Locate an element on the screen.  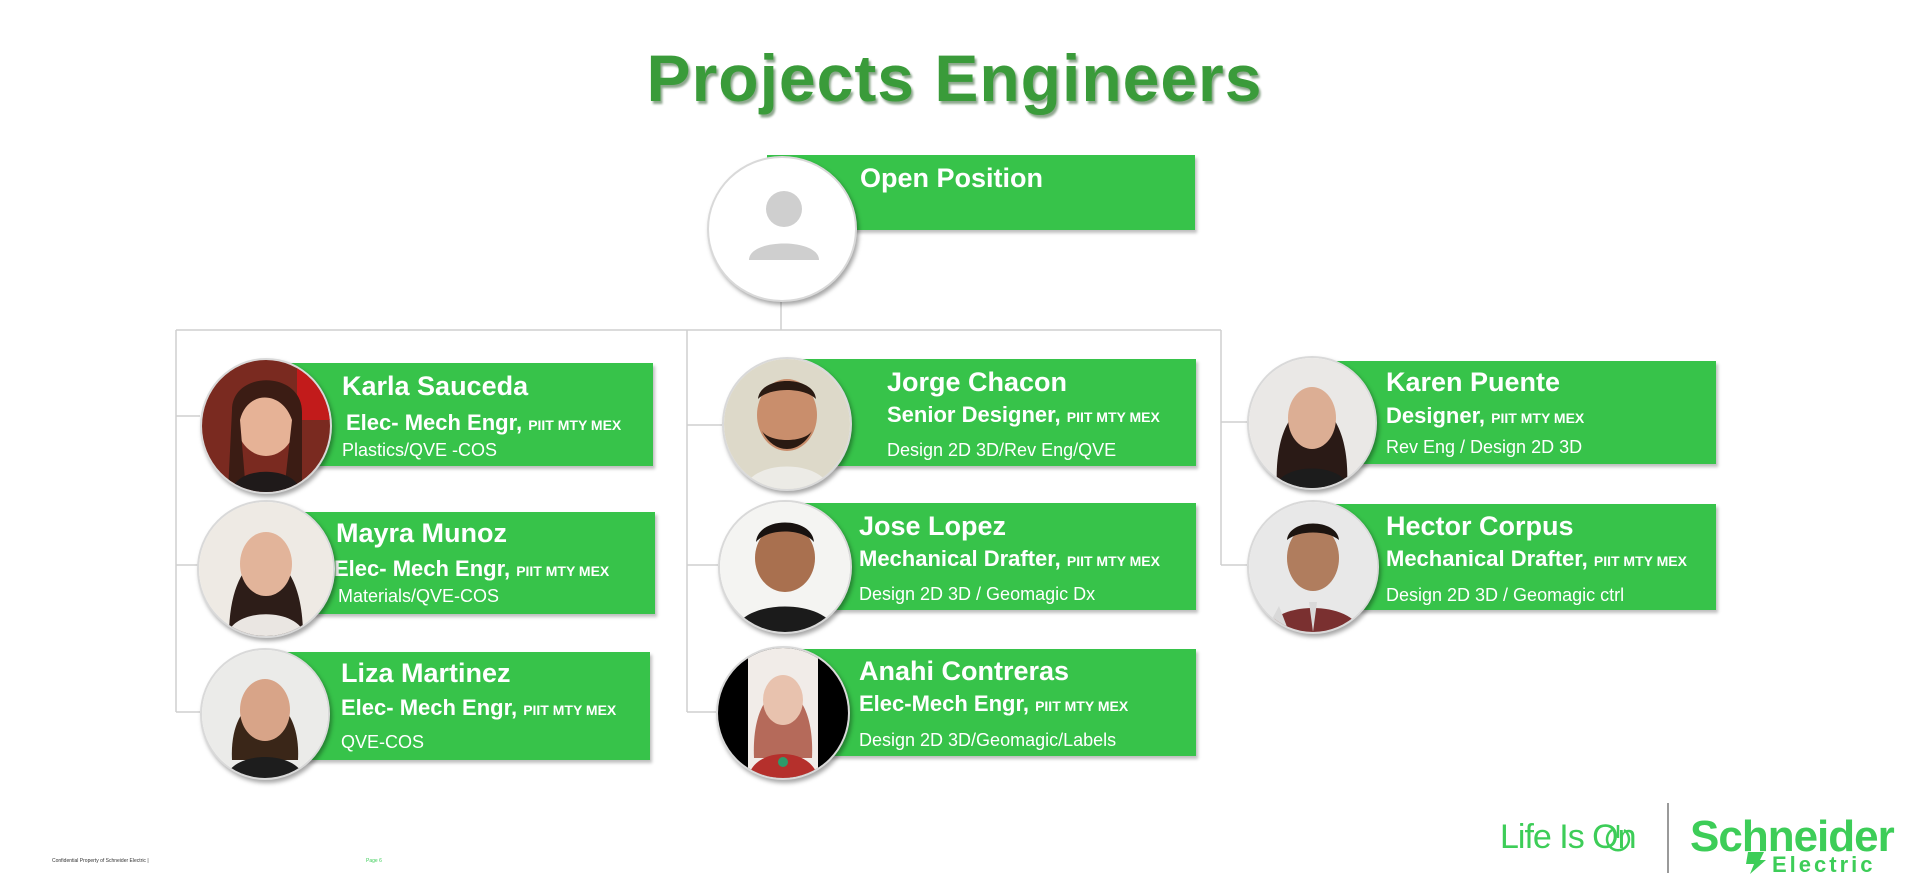
avatar-jorge-chacon is located at coordinates (787, 424).